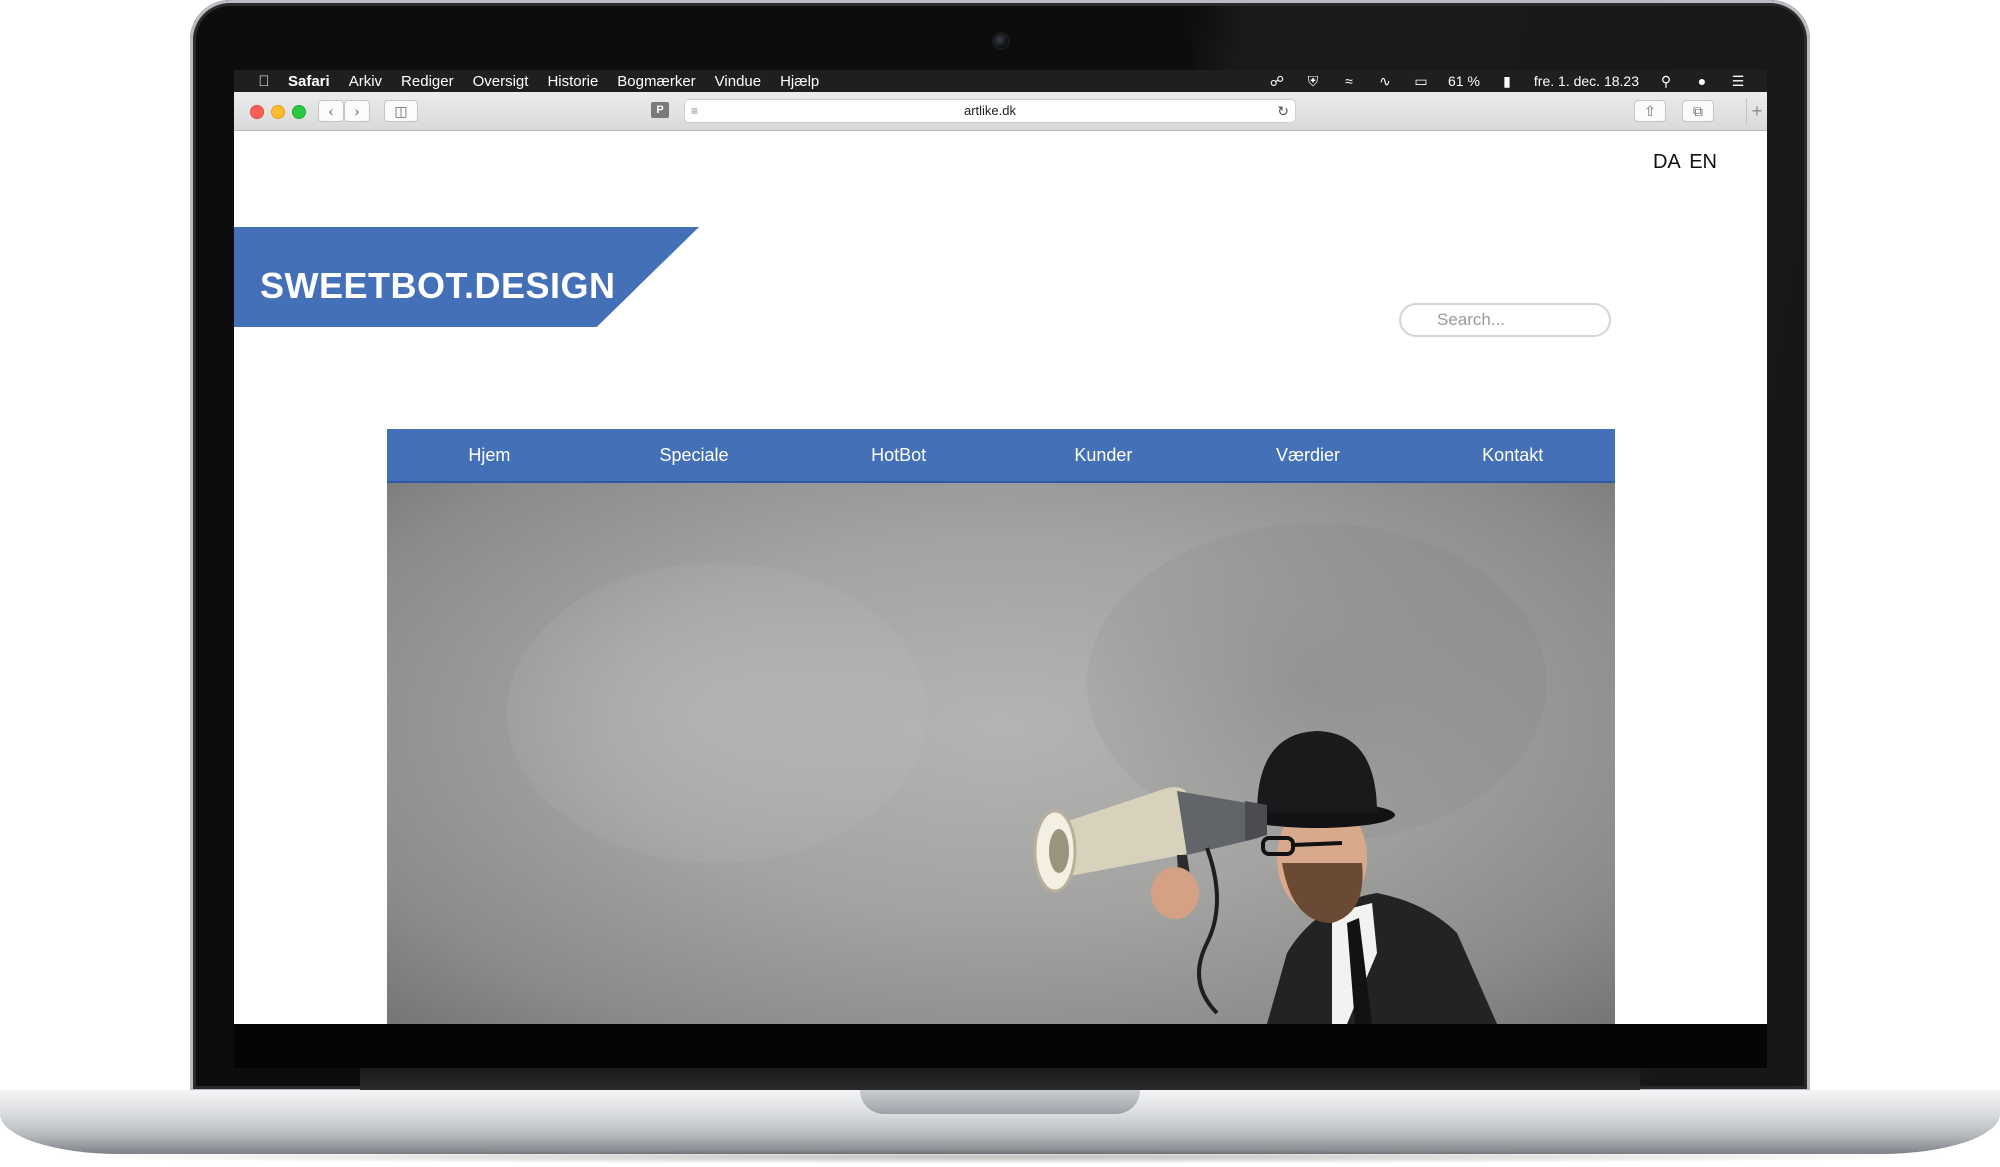  I want to click on browser-toolbar: ‹ › ◫ P ≡ artlike.dk ↻ ⇧ ⧉ +, so click(1000, 111).